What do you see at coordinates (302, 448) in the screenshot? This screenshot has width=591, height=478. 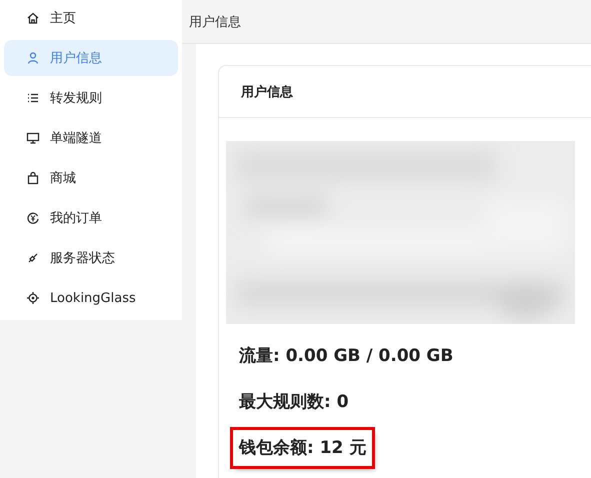 I see `stat-text: 钱包余额: 12 元` at bounding box center [302, 448].